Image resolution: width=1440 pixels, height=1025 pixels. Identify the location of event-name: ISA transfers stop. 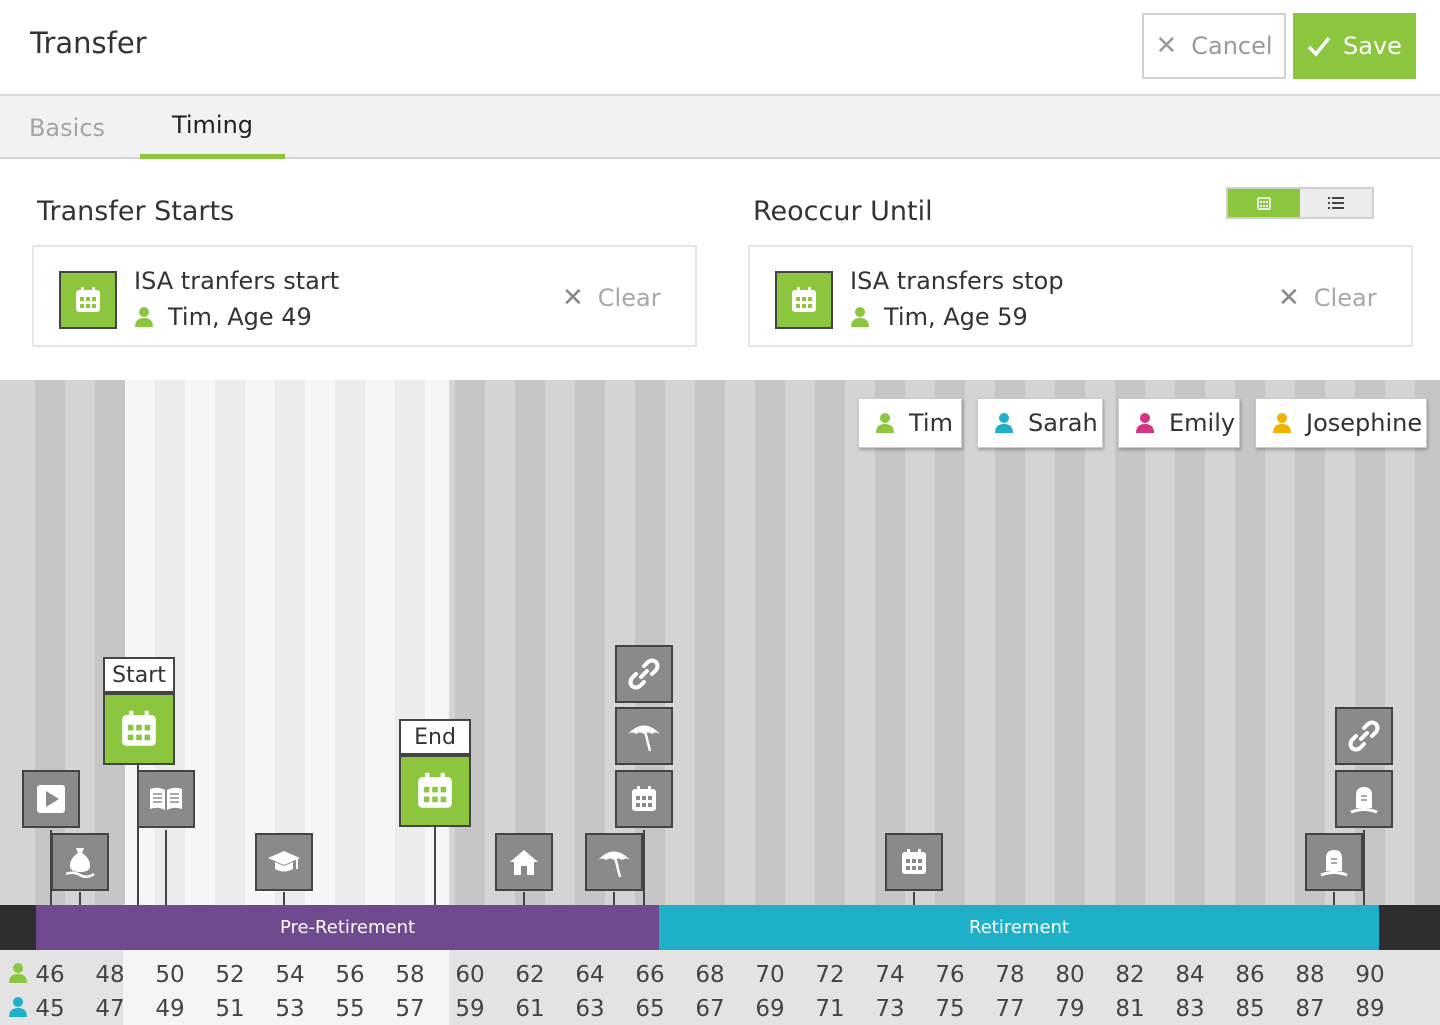
(957, 281).